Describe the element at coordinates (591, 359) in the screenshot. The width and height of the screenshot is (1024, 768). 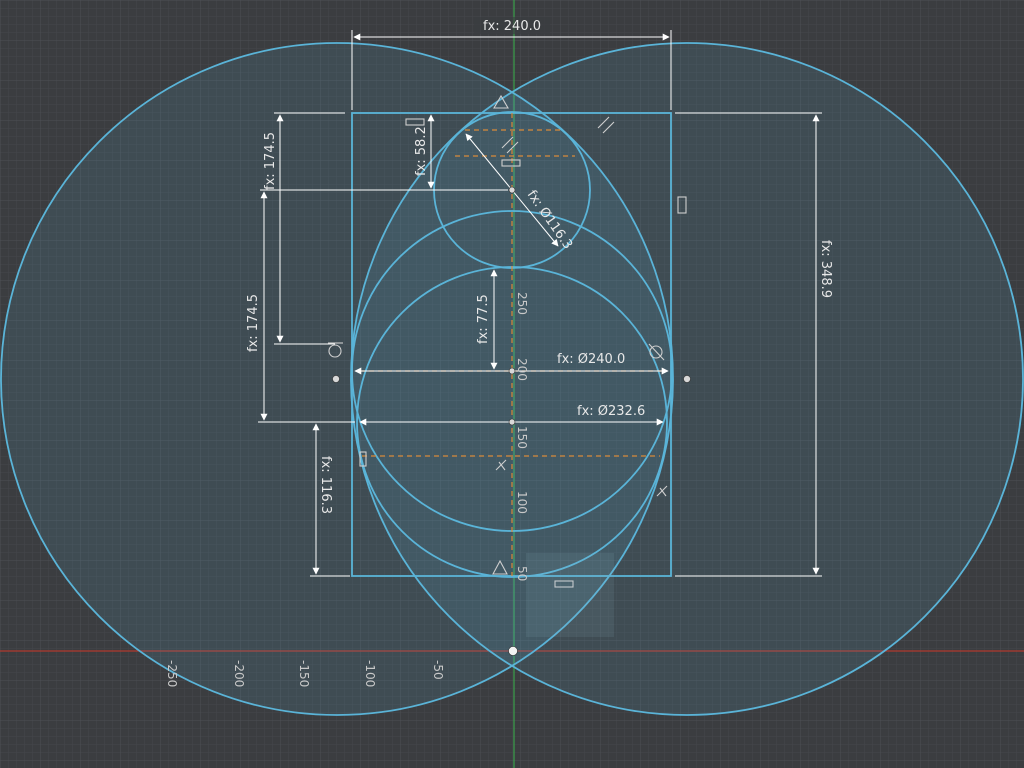
I see `dim-big-circle-diameter: fx: Ø240.0` at that location.